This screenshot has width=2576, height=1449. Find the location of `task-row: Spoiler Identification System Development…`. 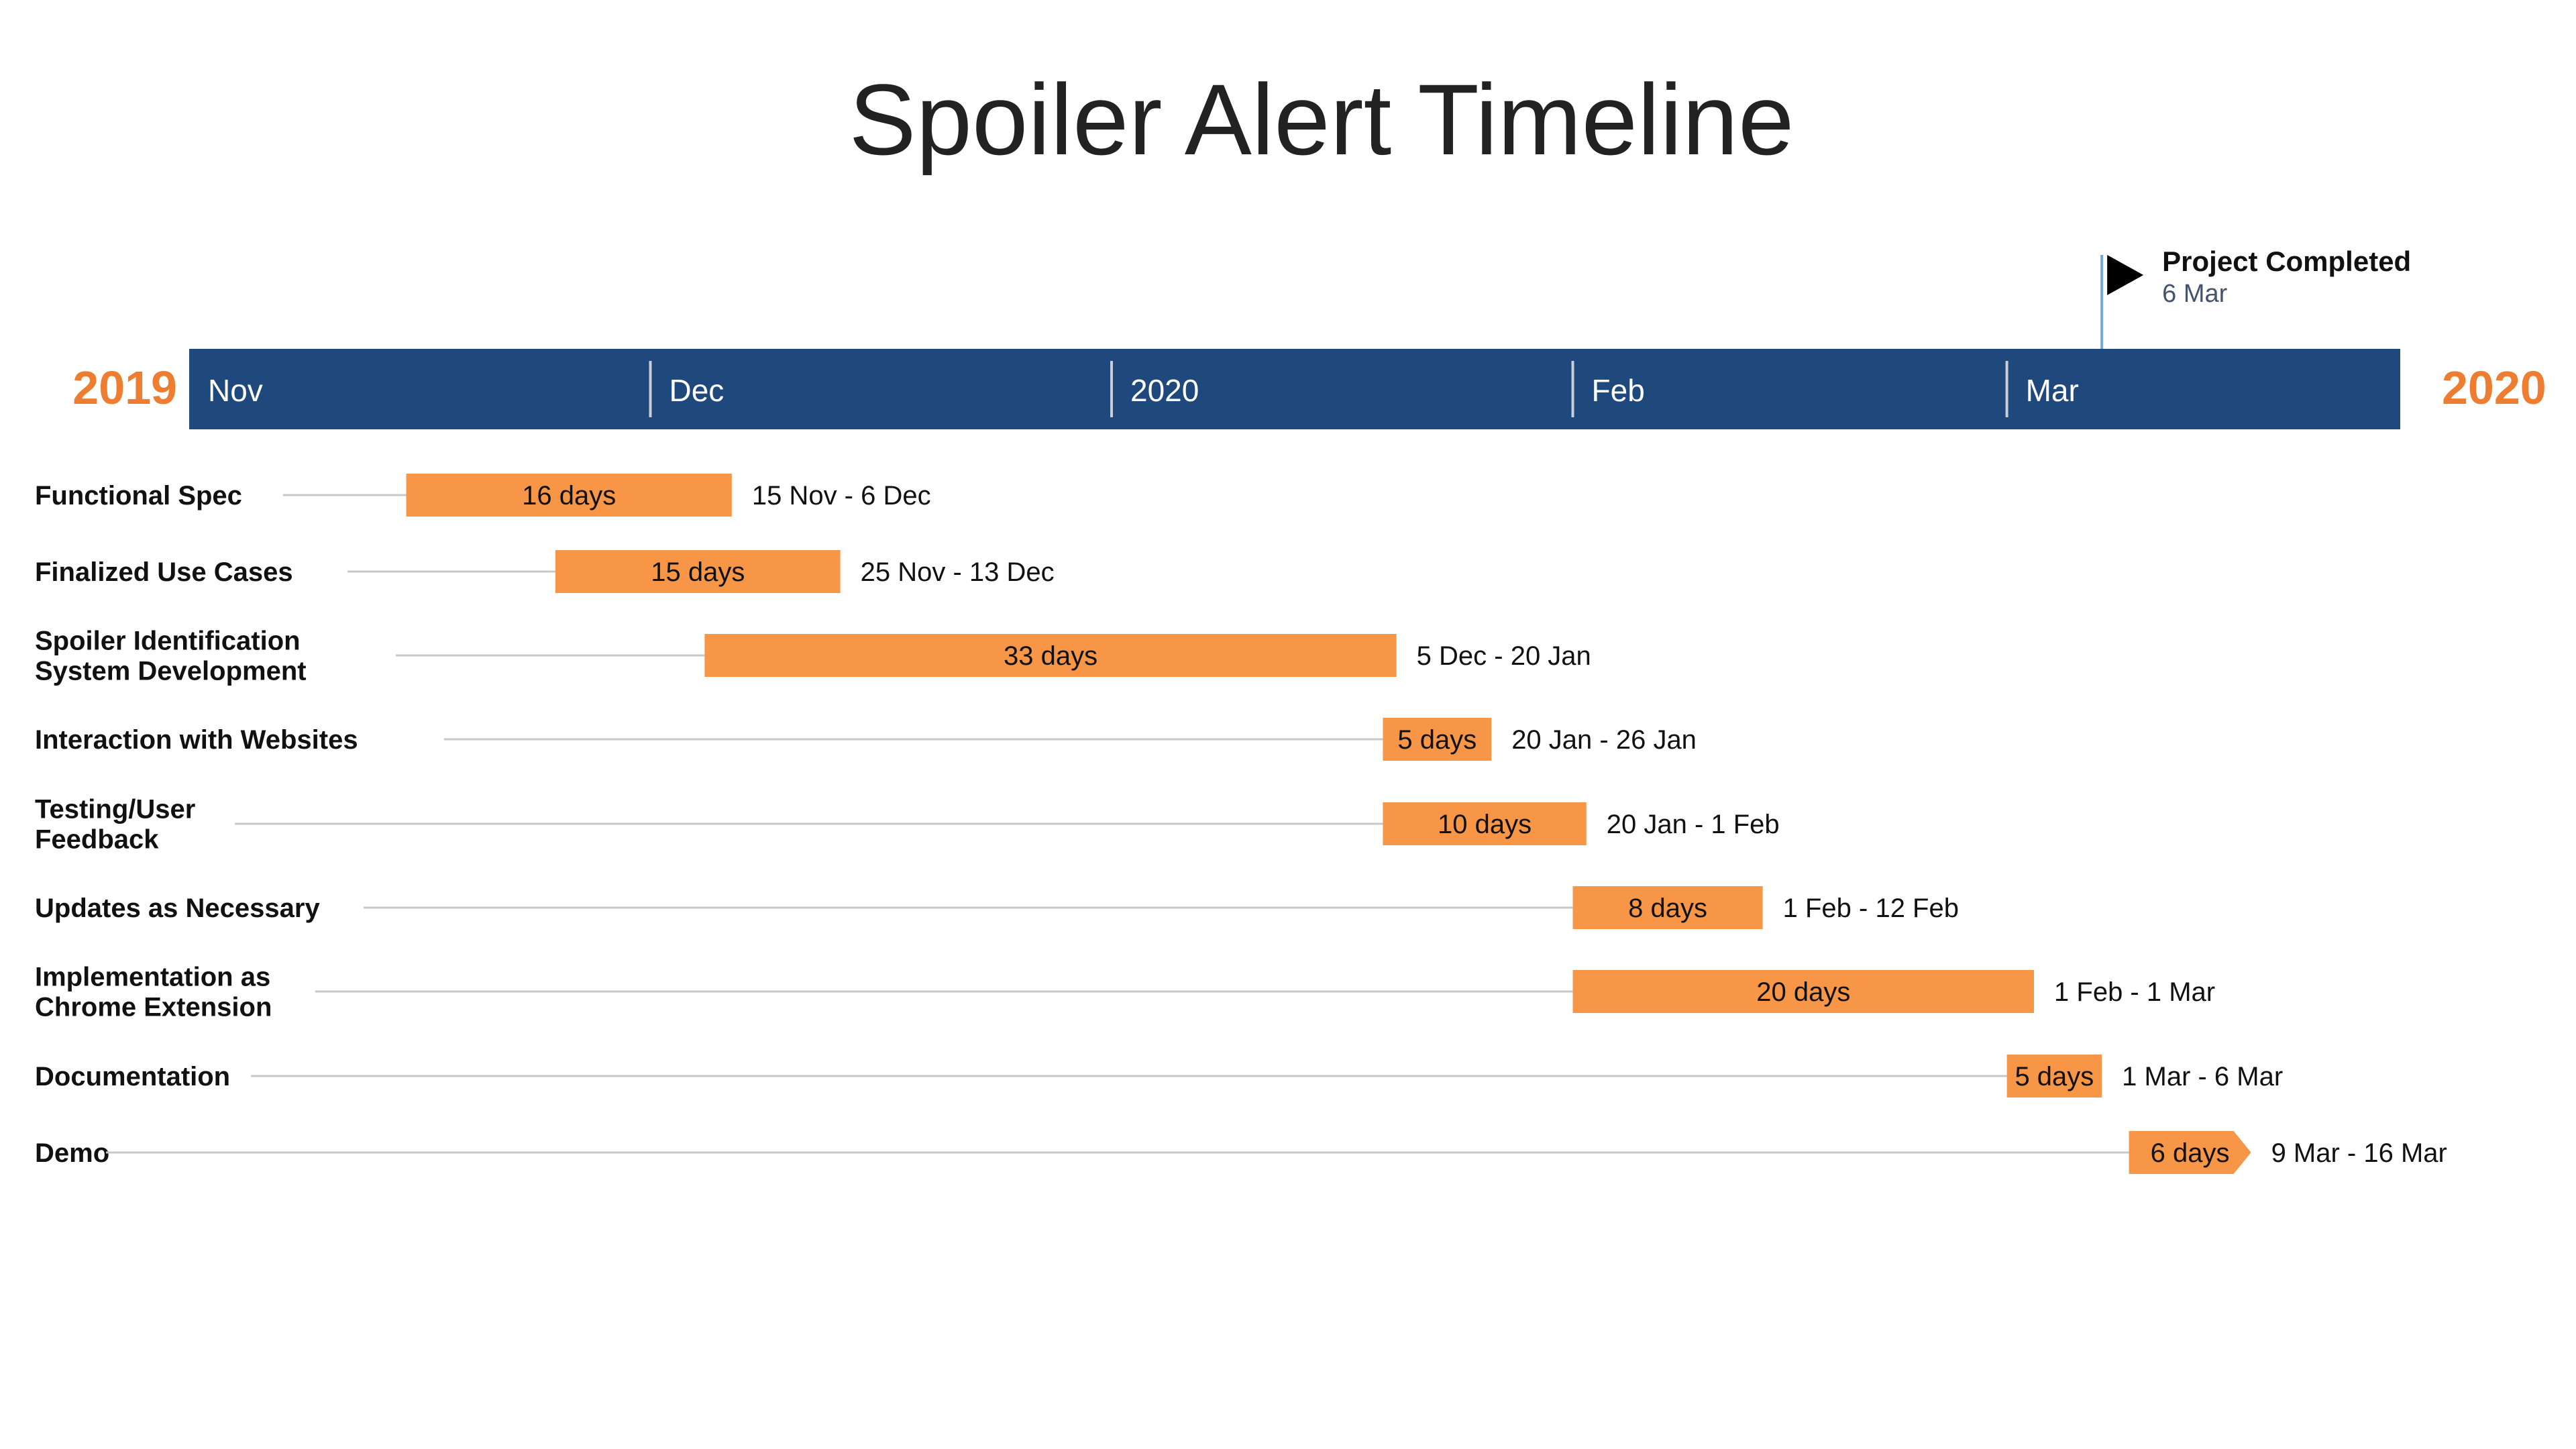

task-row: Spoiler Identification System Development… is located at coordinates (813, 656).